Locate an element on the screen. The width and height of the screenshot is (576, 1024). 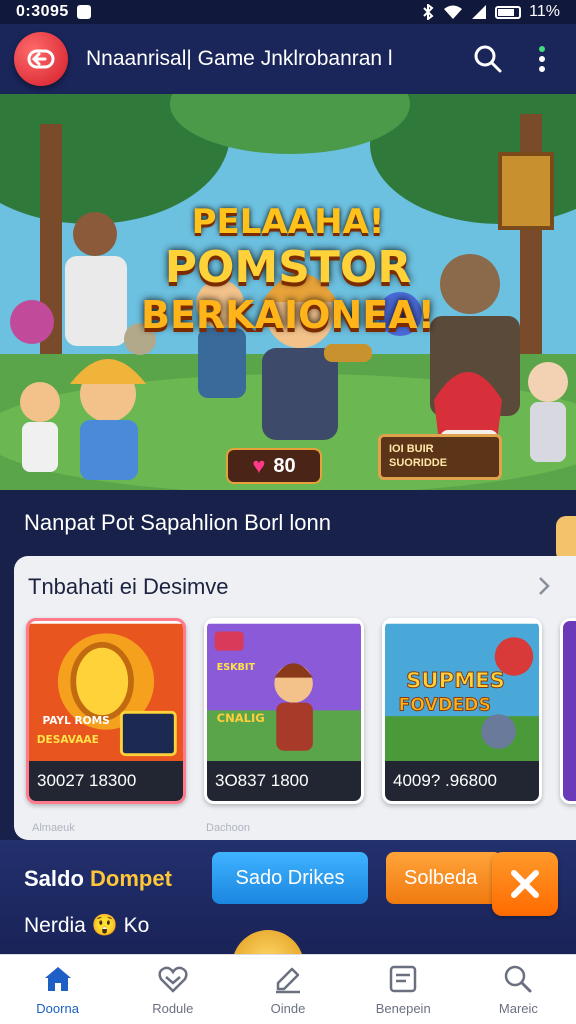
game-card-art is located at coordinates (569, 711).